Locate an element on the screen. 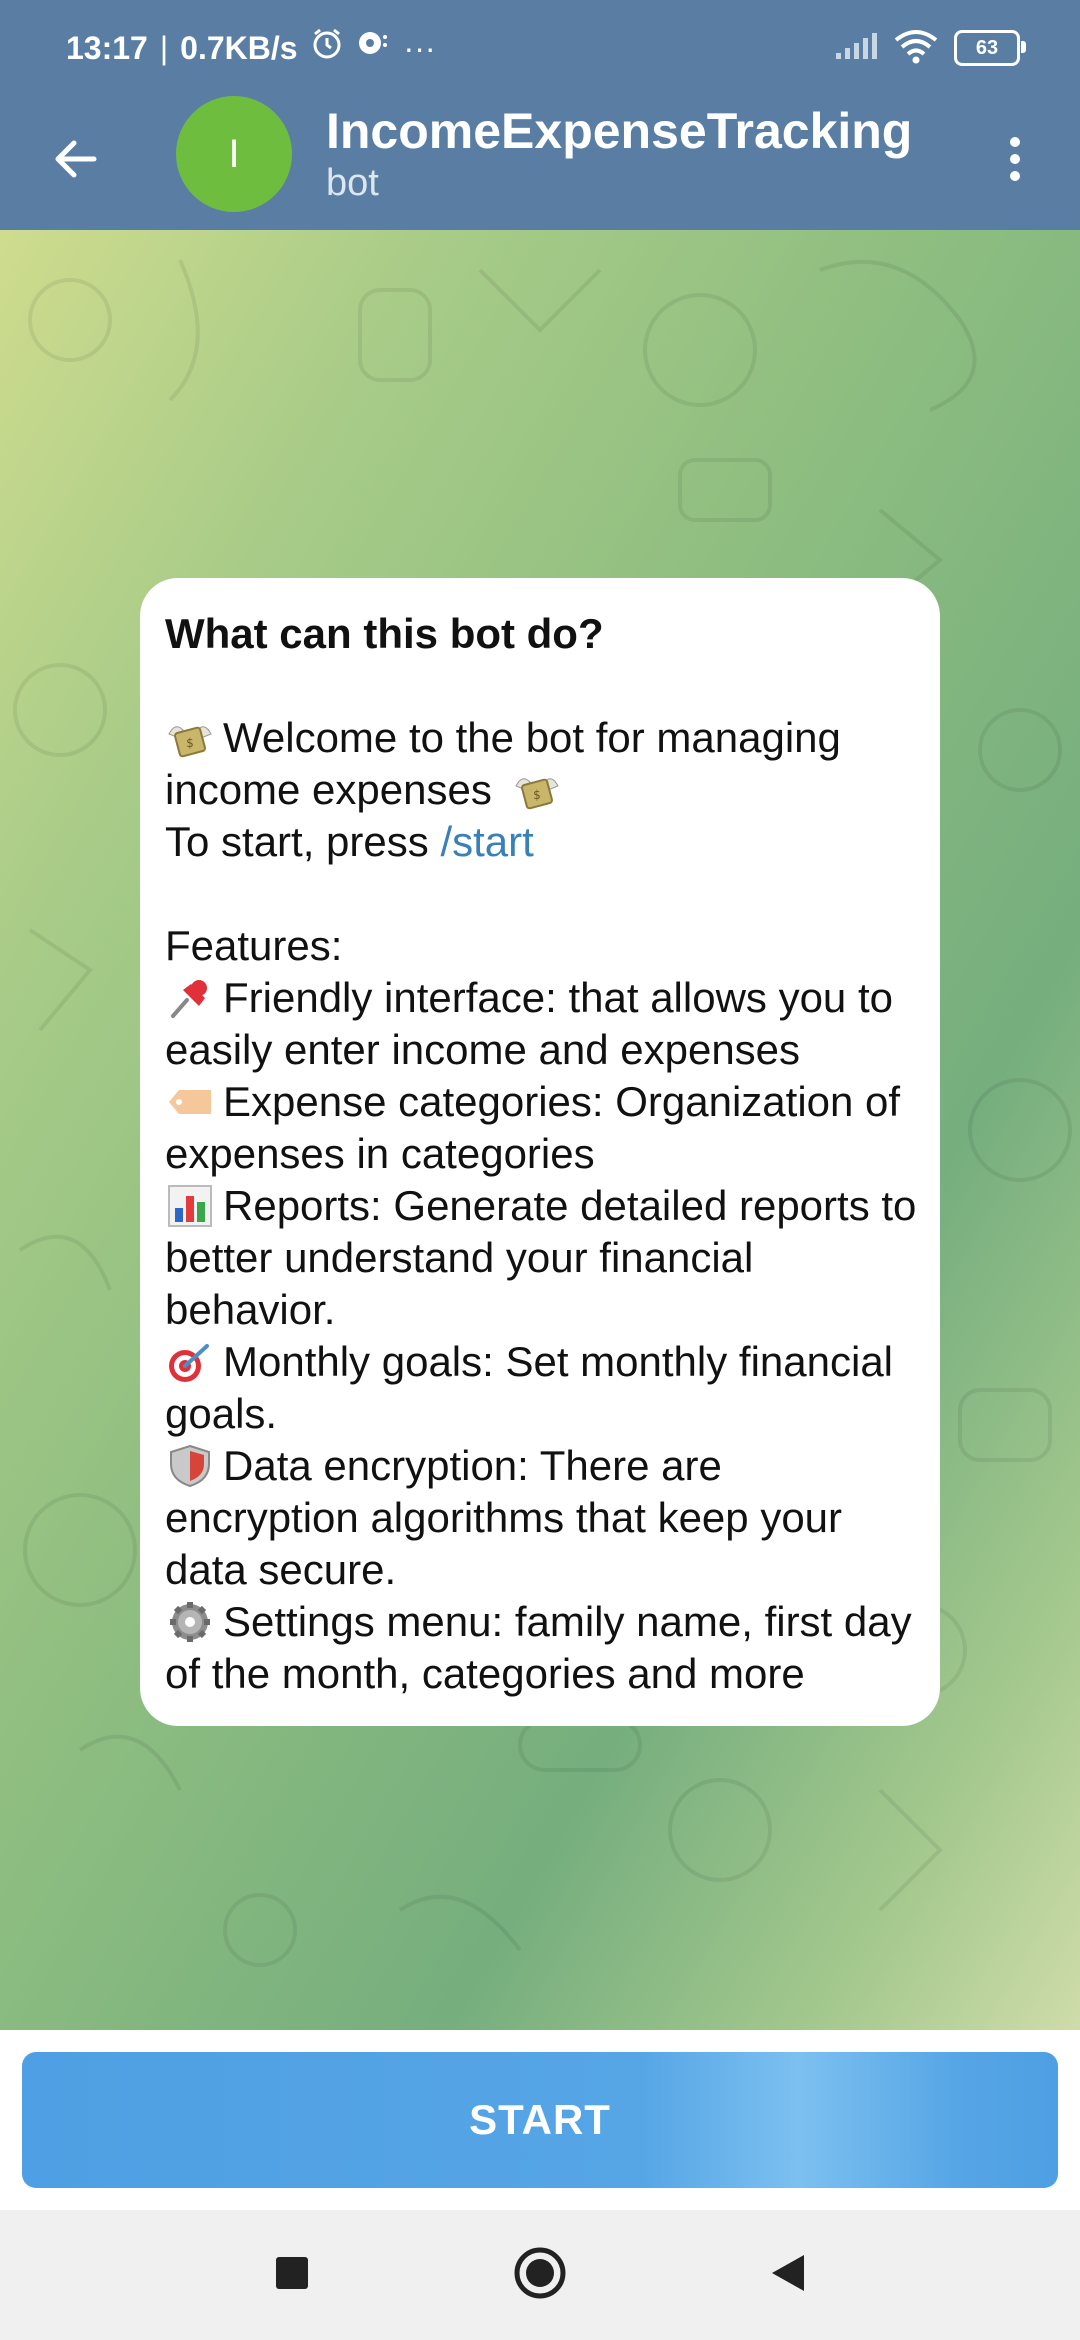  more-options-button is located at coordinates (1015, 159).